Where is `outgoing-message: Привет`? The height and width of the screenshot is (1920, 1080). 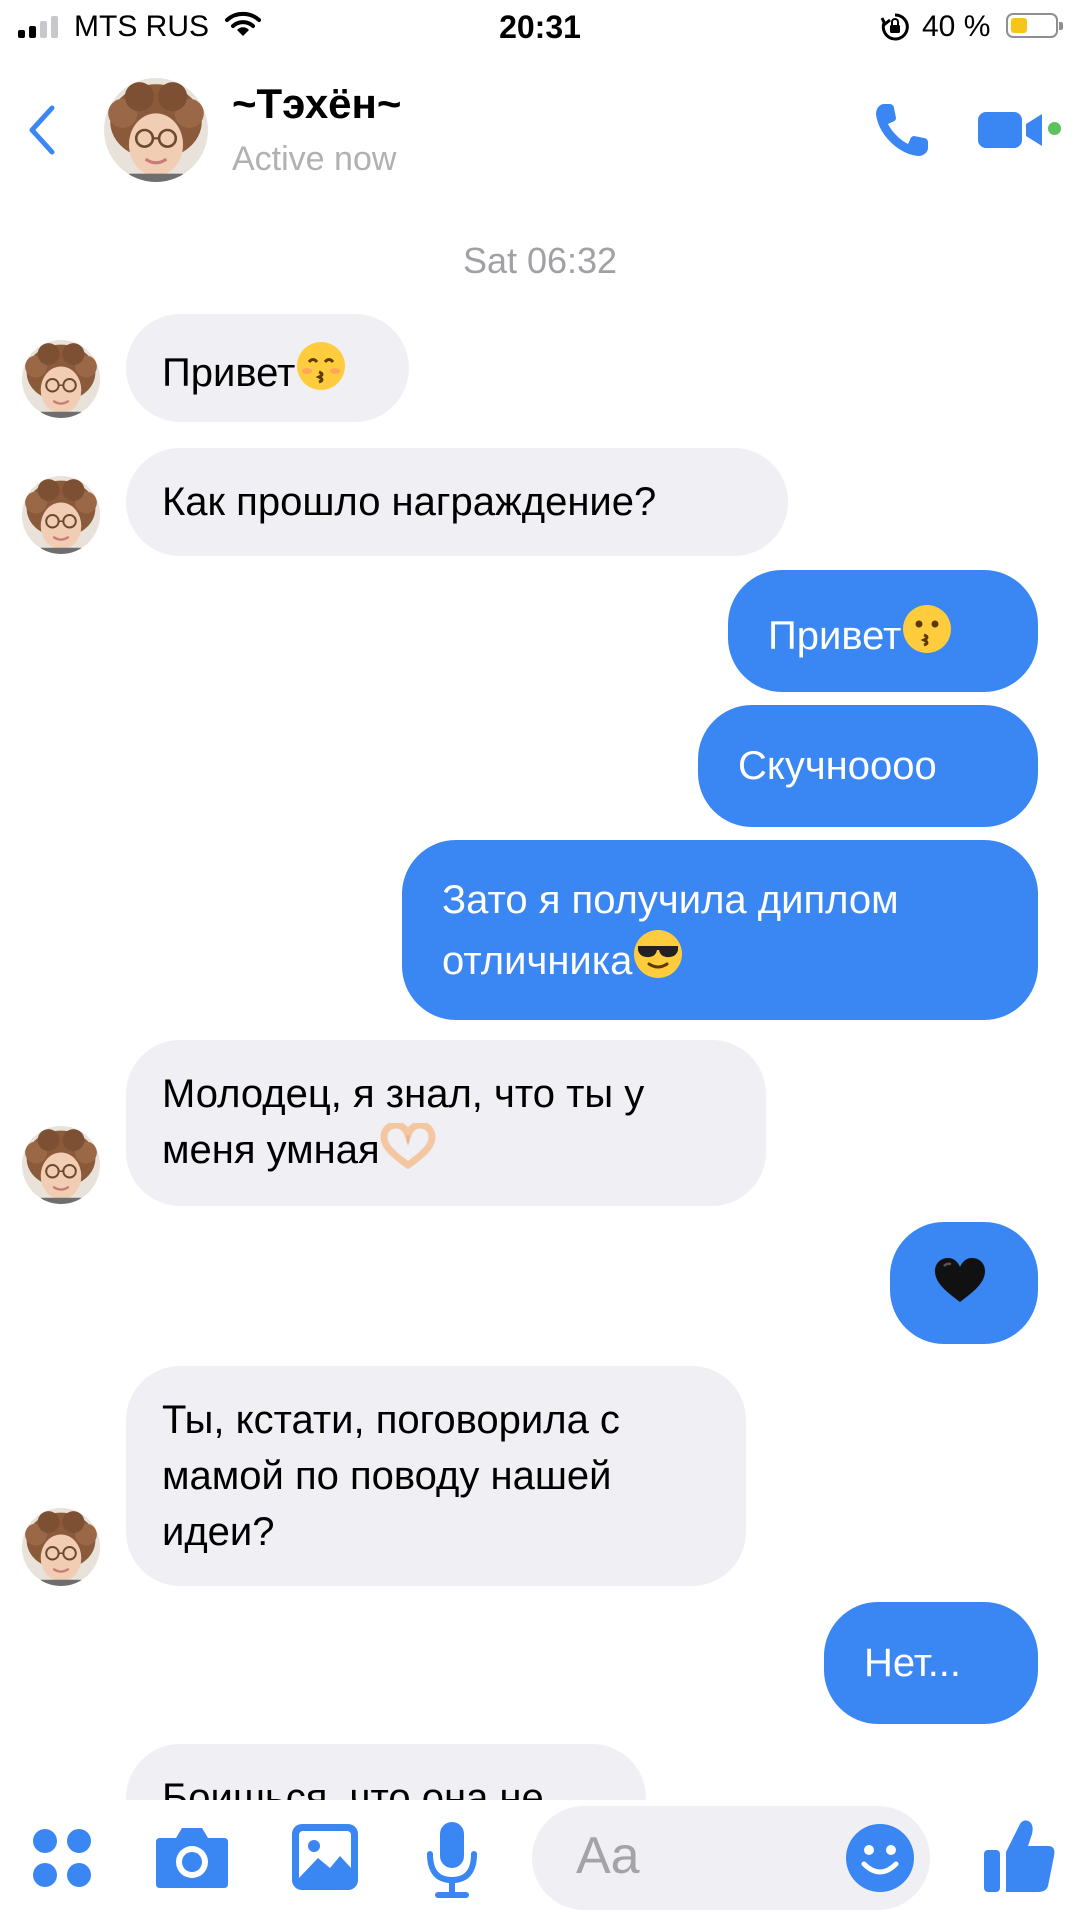
outgoing-message: Привет is located at coordinates (883, 631).